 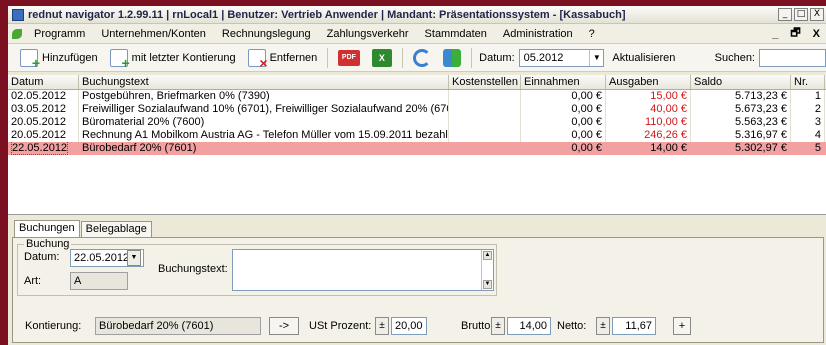 I want to click on brutto-field: 14,00, so click(x=529, y=326).